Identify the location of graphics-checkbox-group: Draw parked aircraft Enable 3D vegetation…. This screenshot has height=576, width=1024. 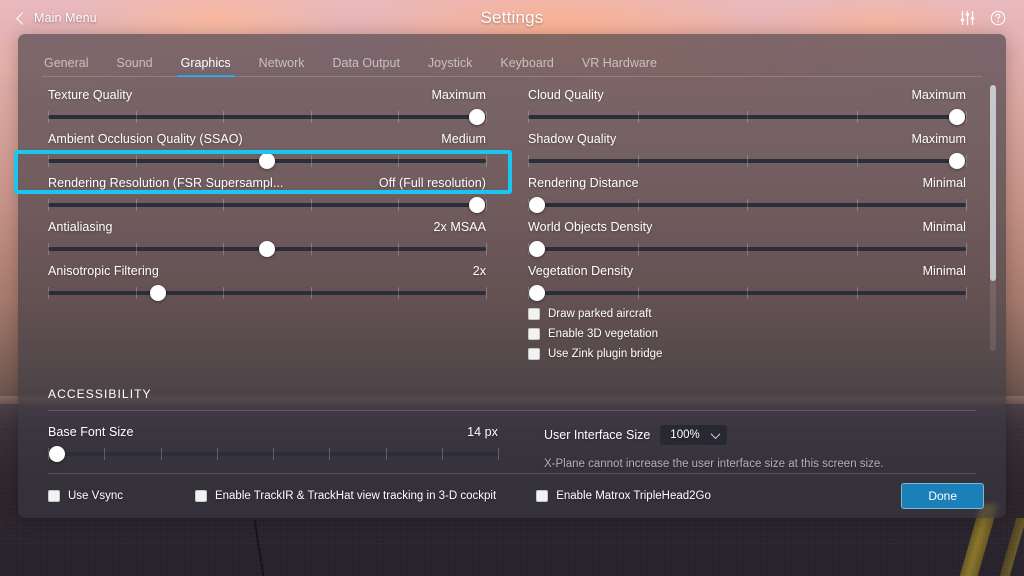
(747, 334).